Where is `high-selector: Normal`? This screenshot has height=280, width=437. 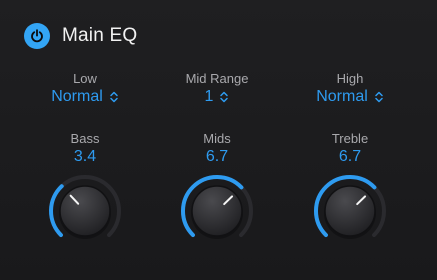
high-selector: Normal is located at coordinates (350, 97).